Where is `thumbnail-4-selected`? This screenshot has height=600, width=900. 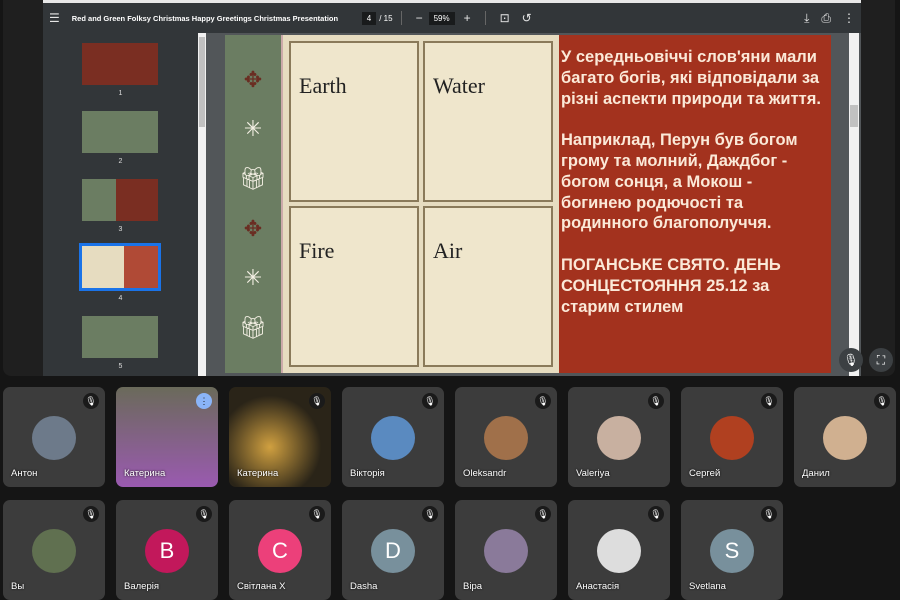 thumbnail-4-selected is located at coordinates (120, 267).